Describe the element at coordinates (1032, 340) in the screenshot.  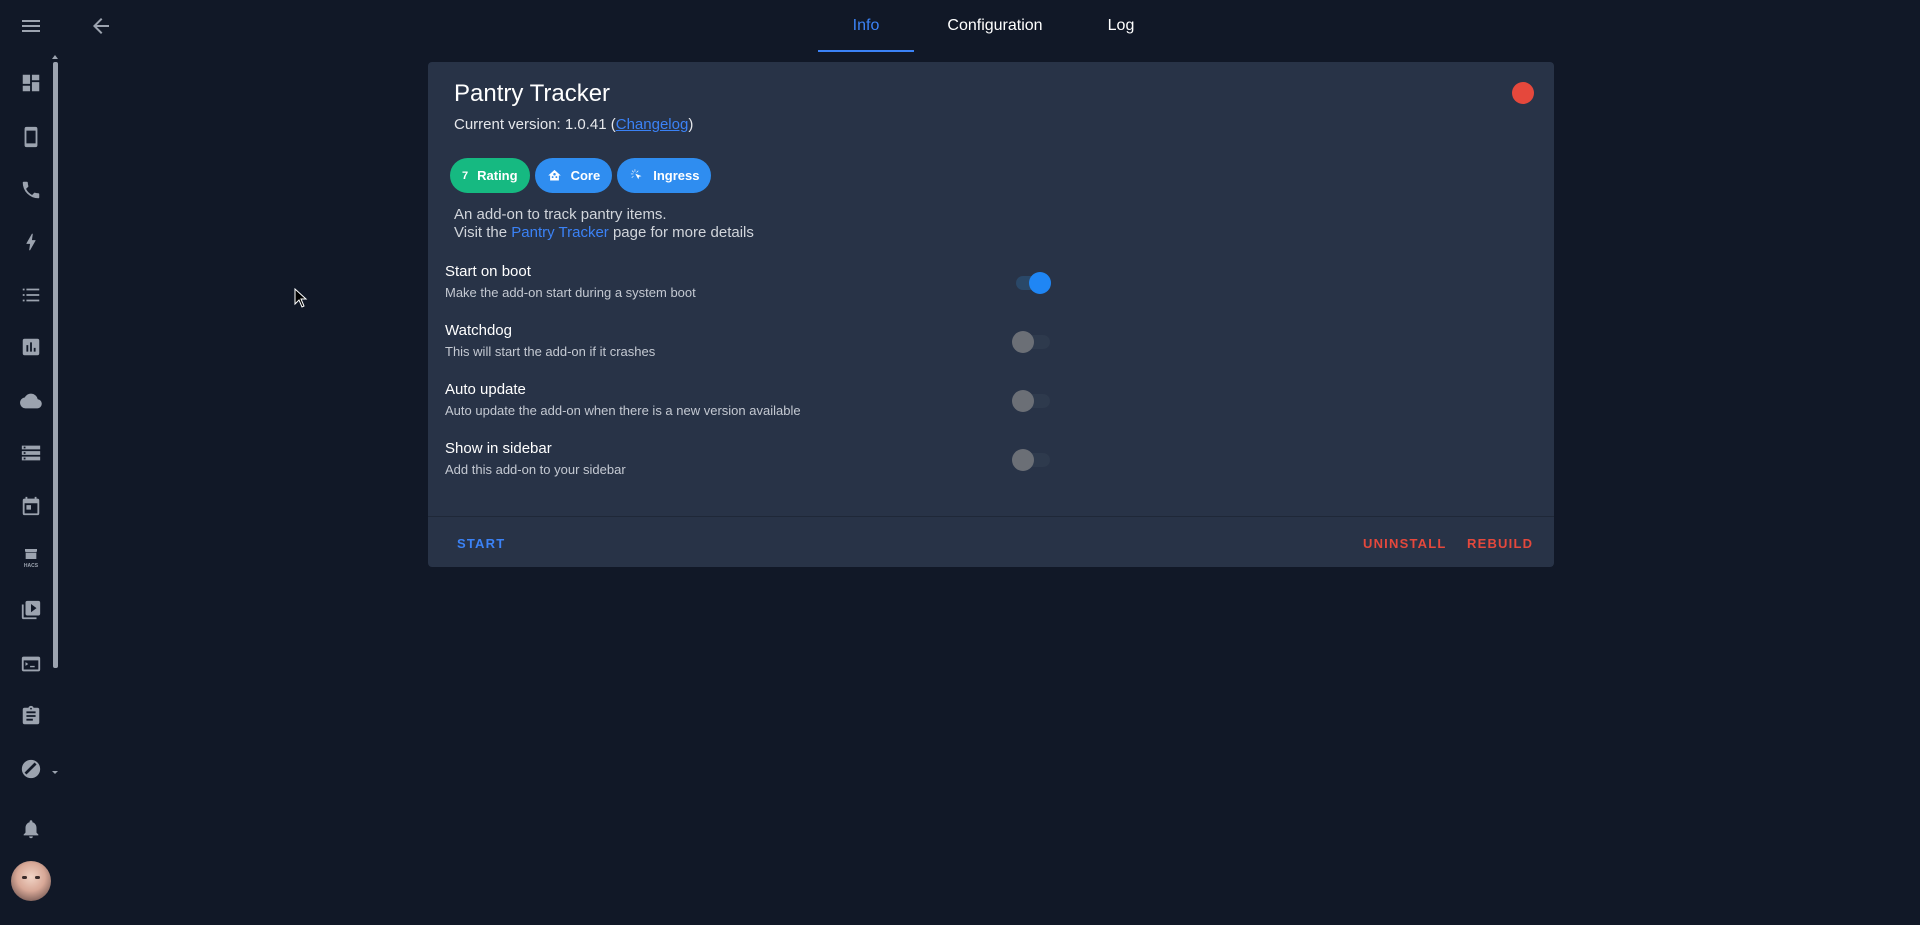
I see `watchdog-toggle` at that location.